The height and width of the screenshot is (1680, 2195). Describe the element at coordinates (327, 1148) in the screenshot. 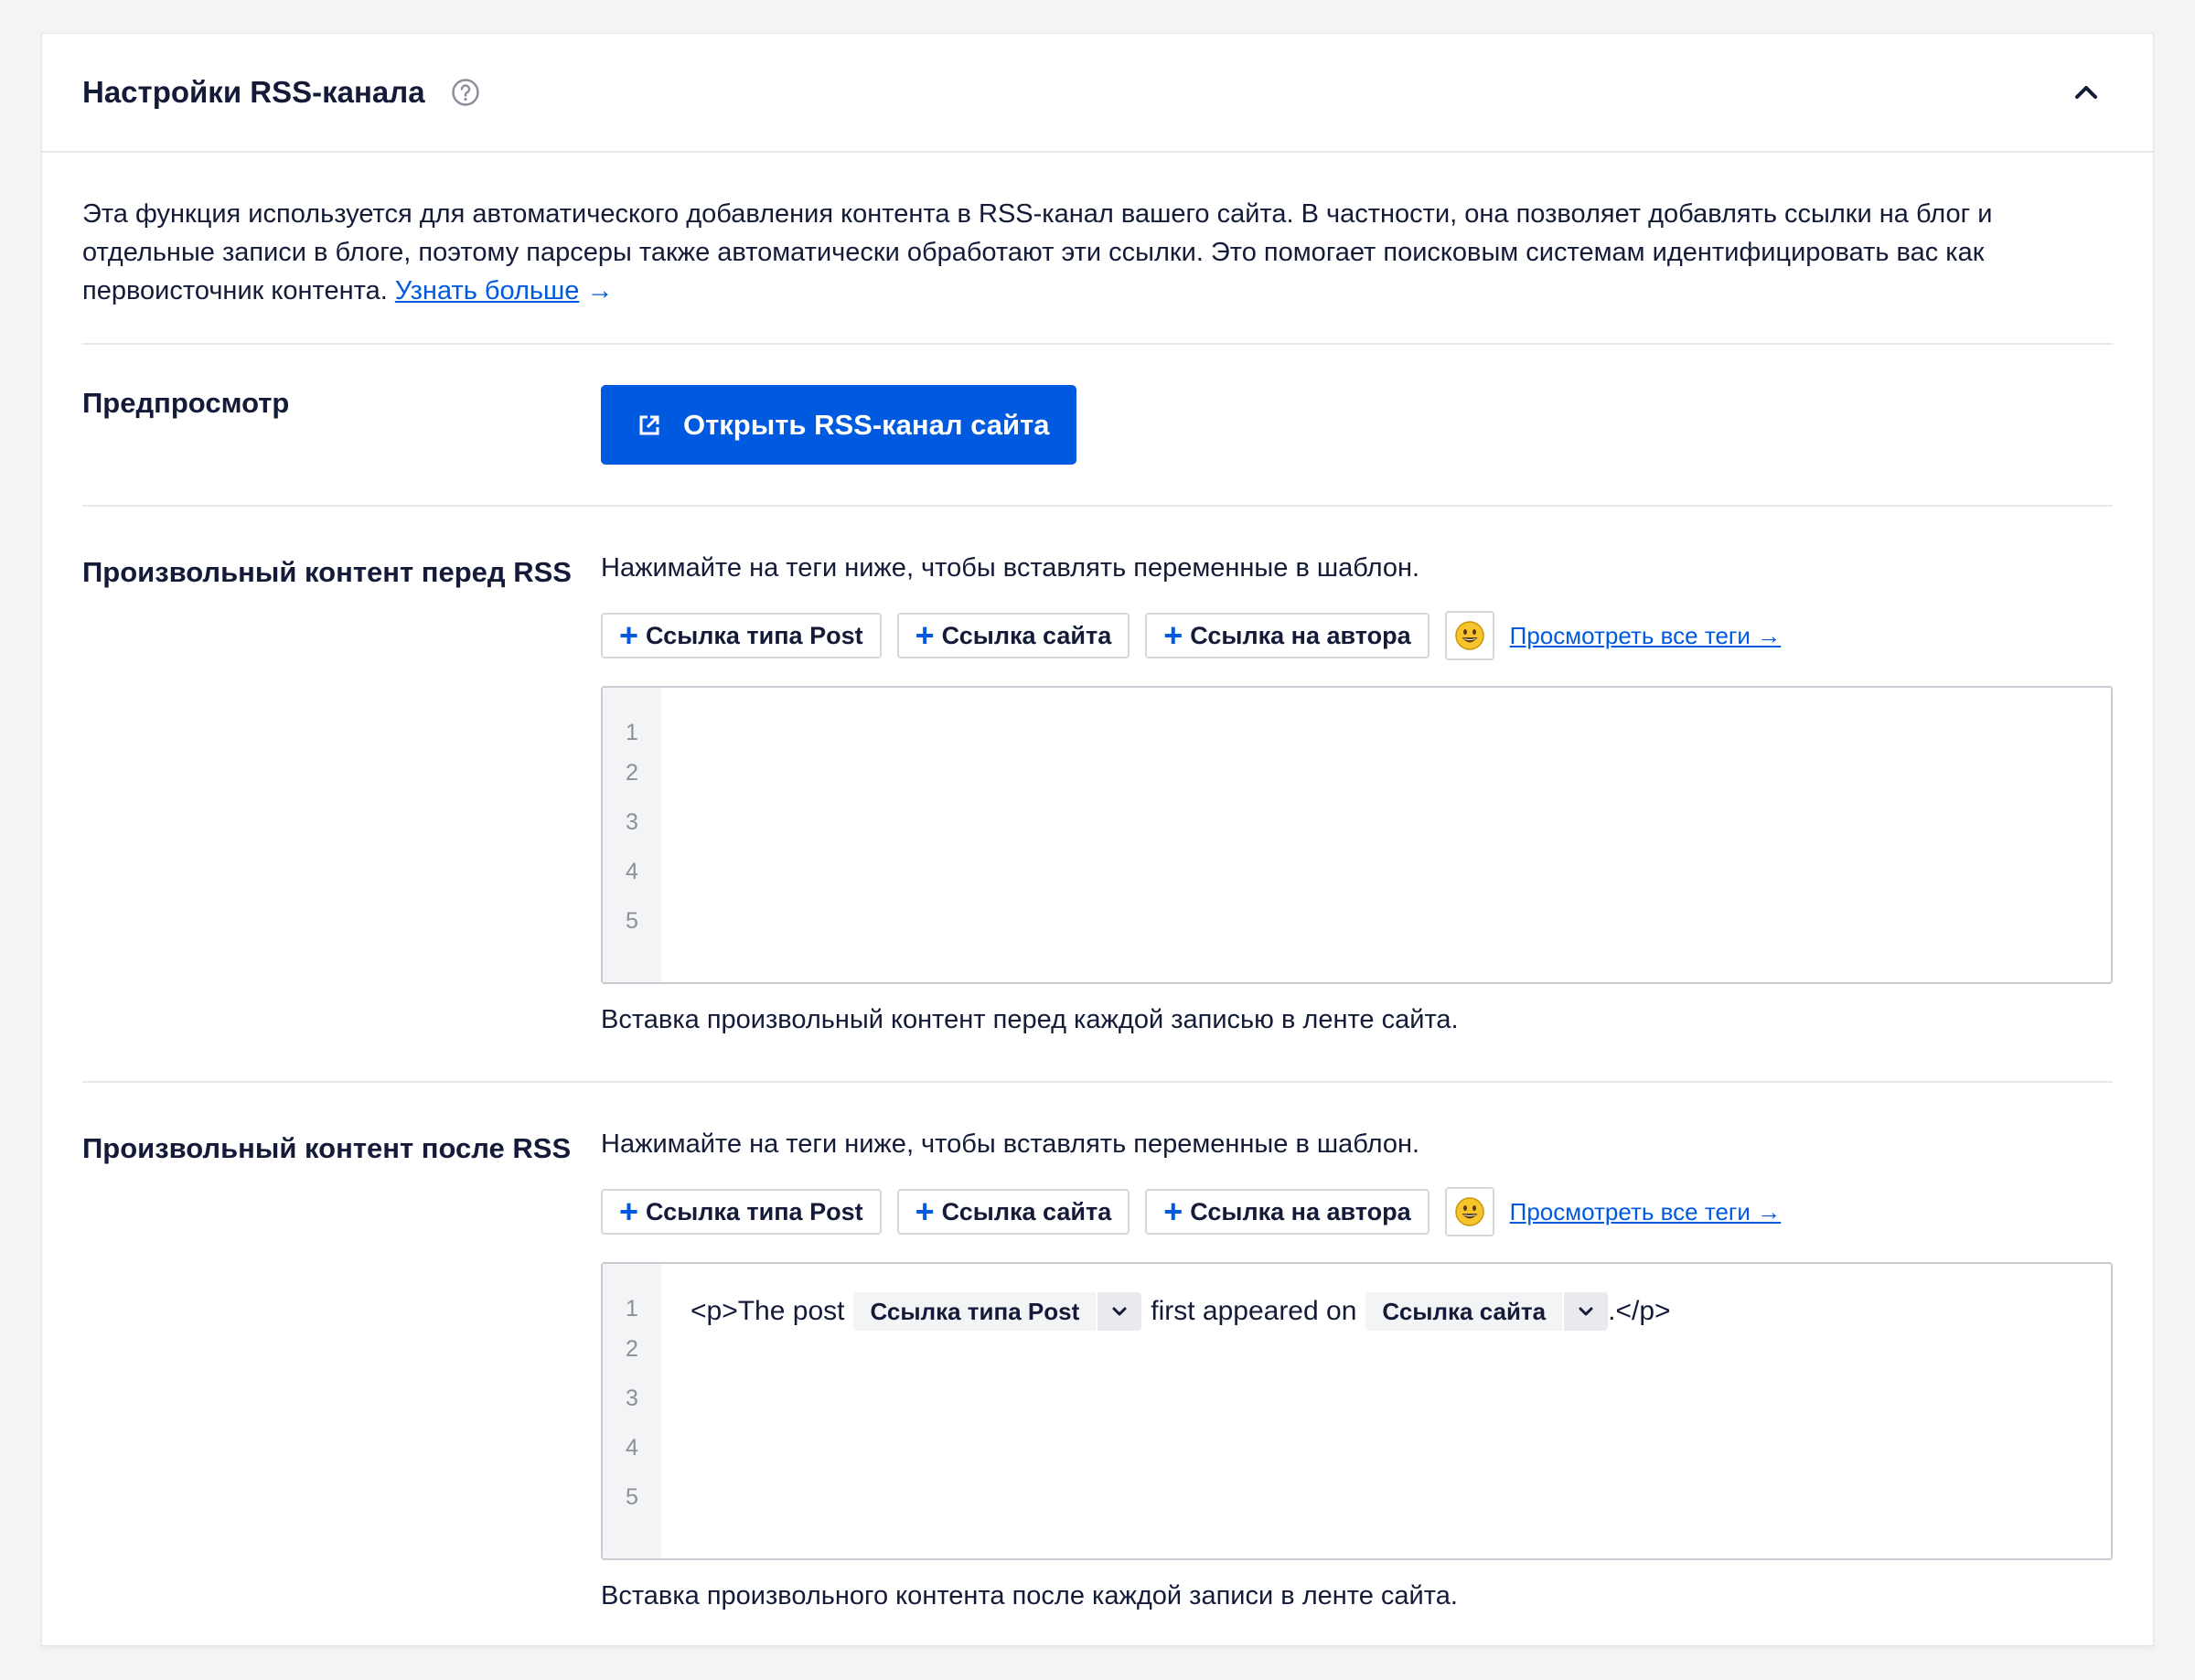

I see `custom-after-label: Произвольный контент после RSS` at that location.